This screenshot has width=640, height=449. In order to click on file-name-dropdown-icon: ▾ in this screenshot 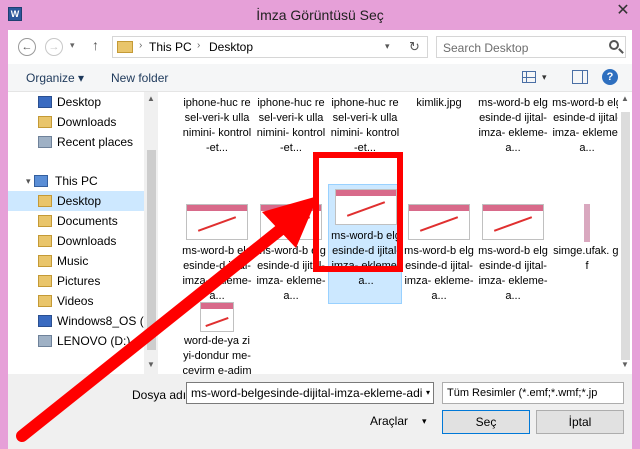, I will do `click(428, 392)`.